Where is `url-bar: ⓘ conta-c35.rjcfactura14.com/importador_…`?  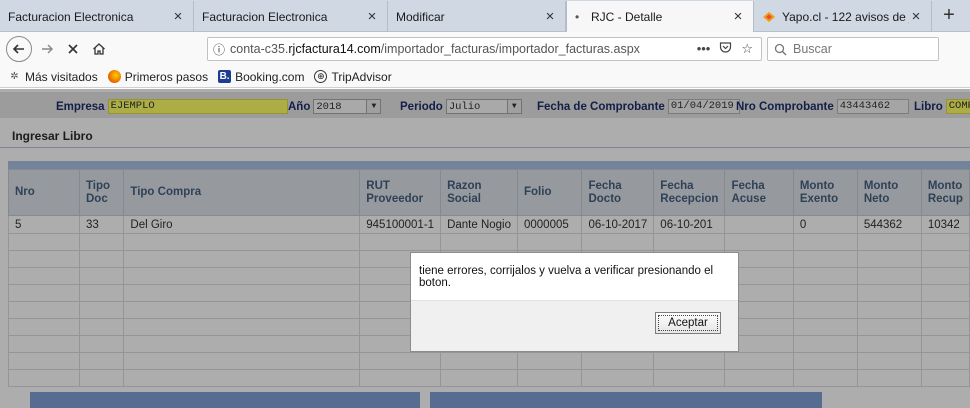 url-bar: ⓘ conta-c35.rjcfactura14.com/importador_… is located at coordinates (484, 49).